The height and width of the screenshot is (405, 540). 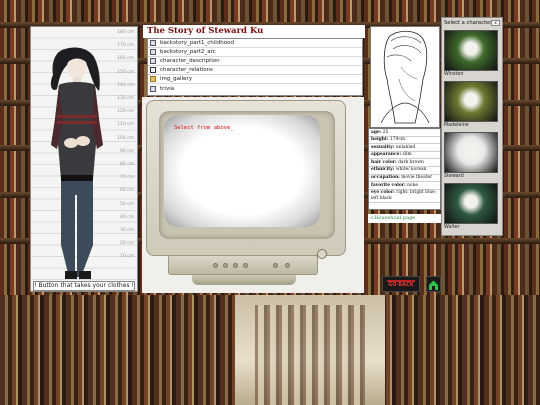 I want to click on bio-label: occupation:, so click(x=385, y=178).